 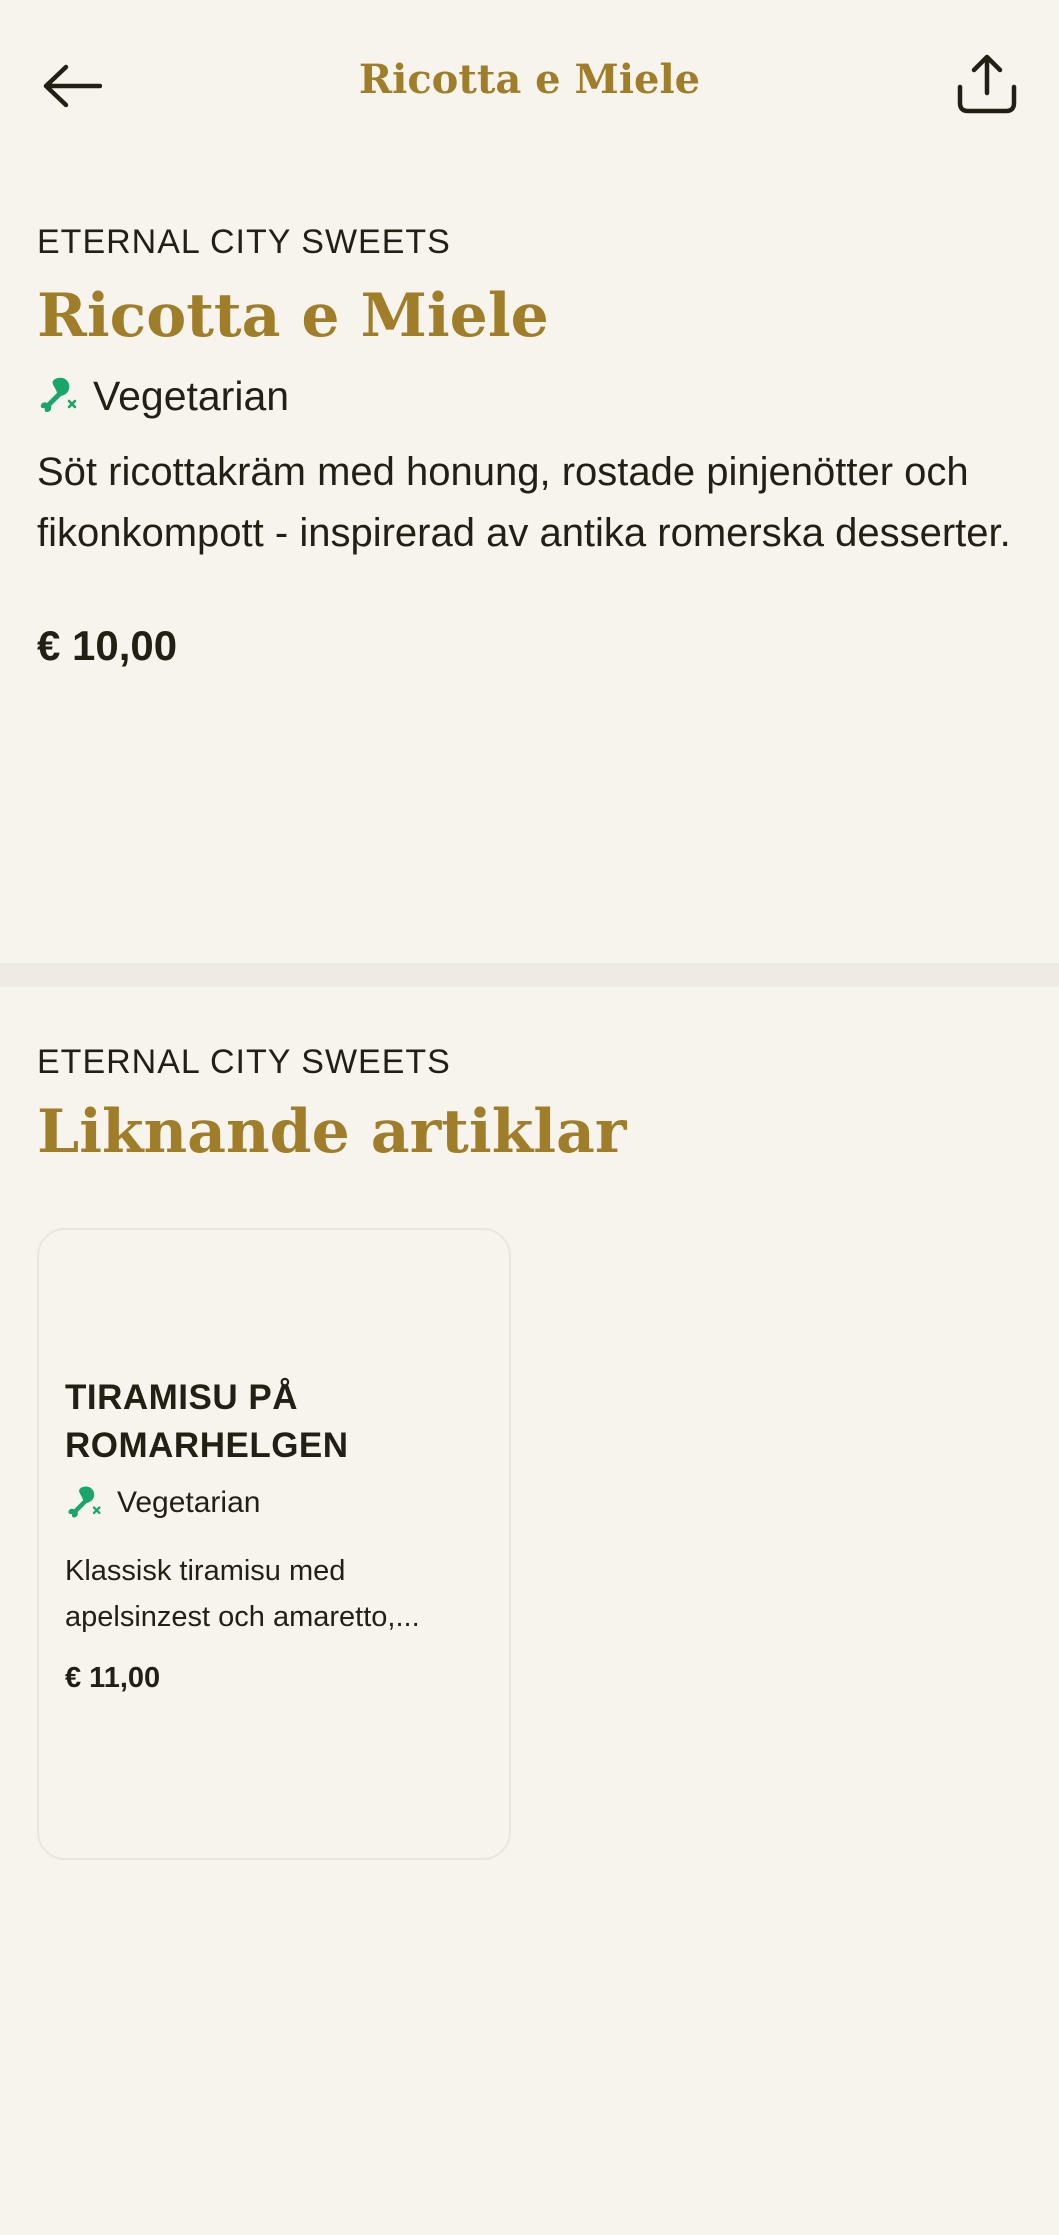 I want to click on diet-tag: Vegetarian, so click(x=530, y=396).